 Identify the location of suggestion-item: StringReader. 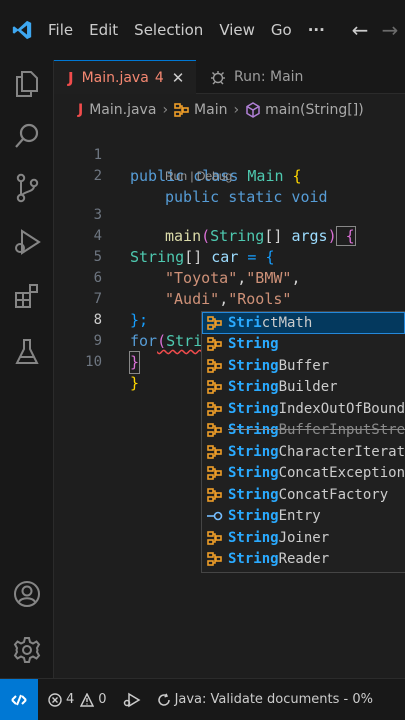
(303, 560).